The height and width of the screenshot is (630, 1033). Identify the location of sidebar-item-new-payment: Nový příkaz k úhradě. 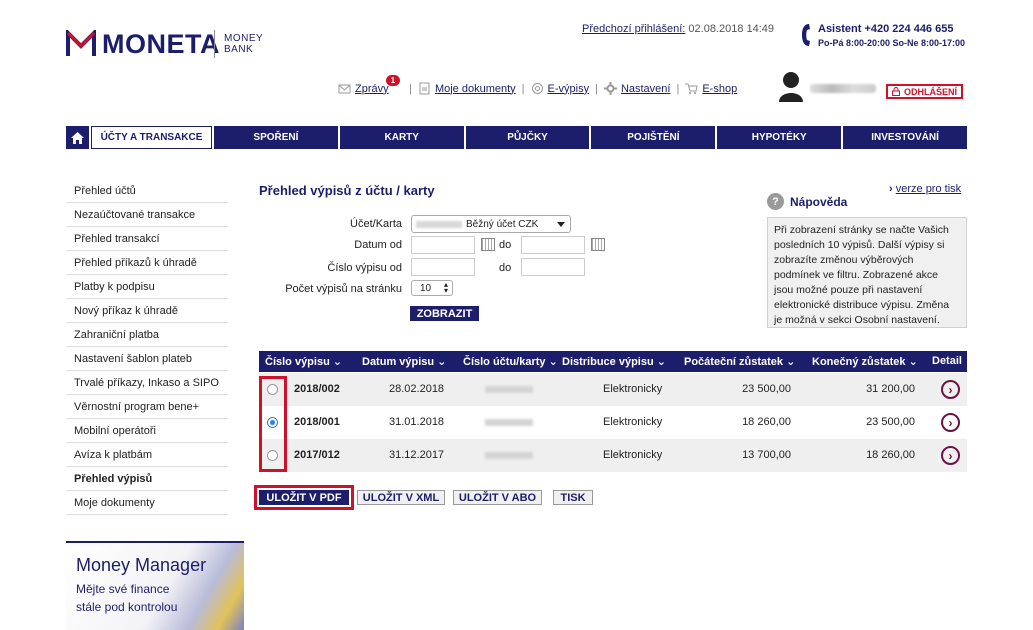
(147, 311).